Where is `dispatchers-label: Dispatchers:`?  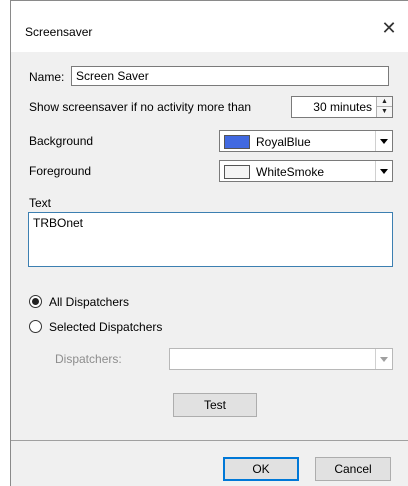
dispatchers-label: Dispatchers: is located at coordinates (88, 359).